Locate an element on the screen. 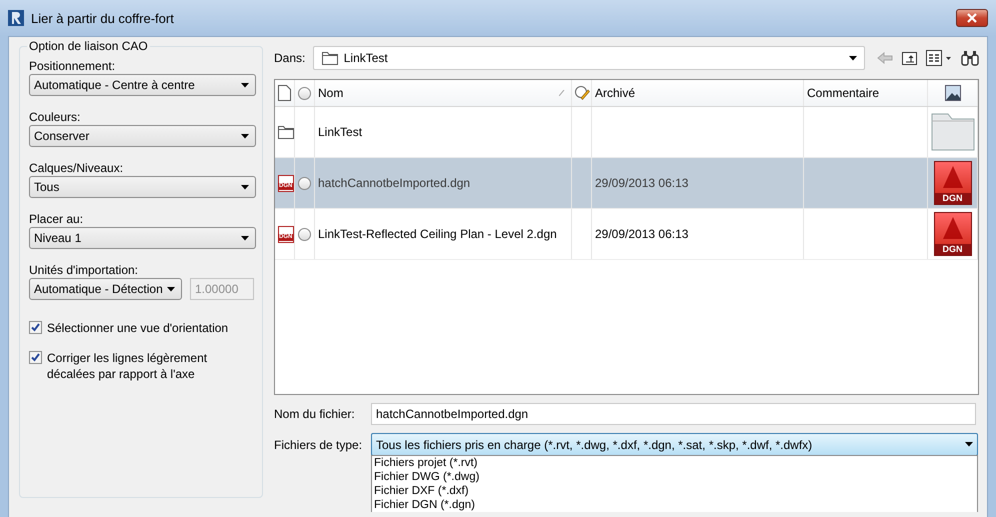  dropdown-option: Fichiers projet (*.rvt) is located at coordinates (674, 463).